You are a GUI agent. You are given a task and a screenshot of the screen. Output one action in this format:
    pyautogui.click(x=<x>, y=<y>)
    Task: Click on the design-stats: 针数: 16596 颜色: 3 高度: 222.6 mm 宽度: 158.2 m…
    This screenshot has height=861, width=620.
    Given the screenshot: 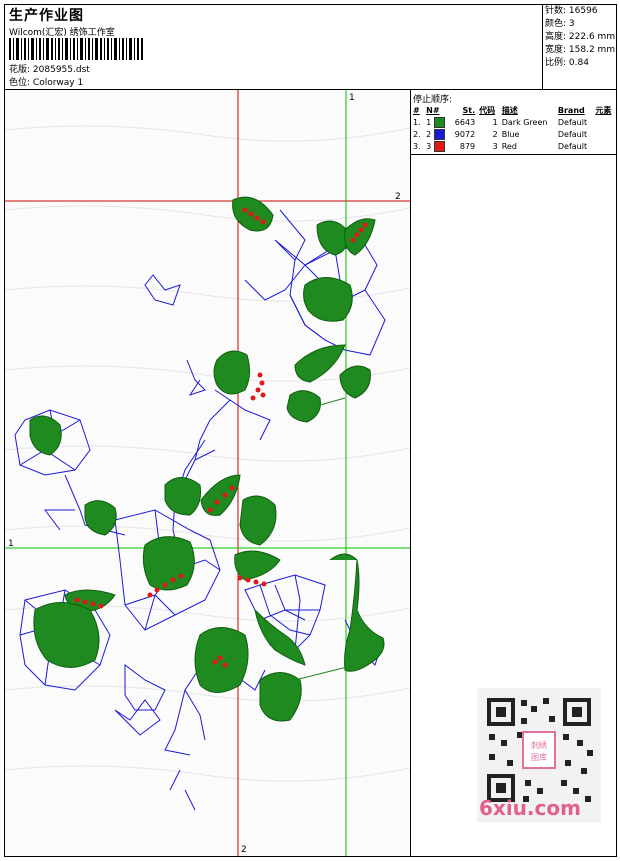 What is the action you would take?
    pyautogui.click(x=579, y=47)
    